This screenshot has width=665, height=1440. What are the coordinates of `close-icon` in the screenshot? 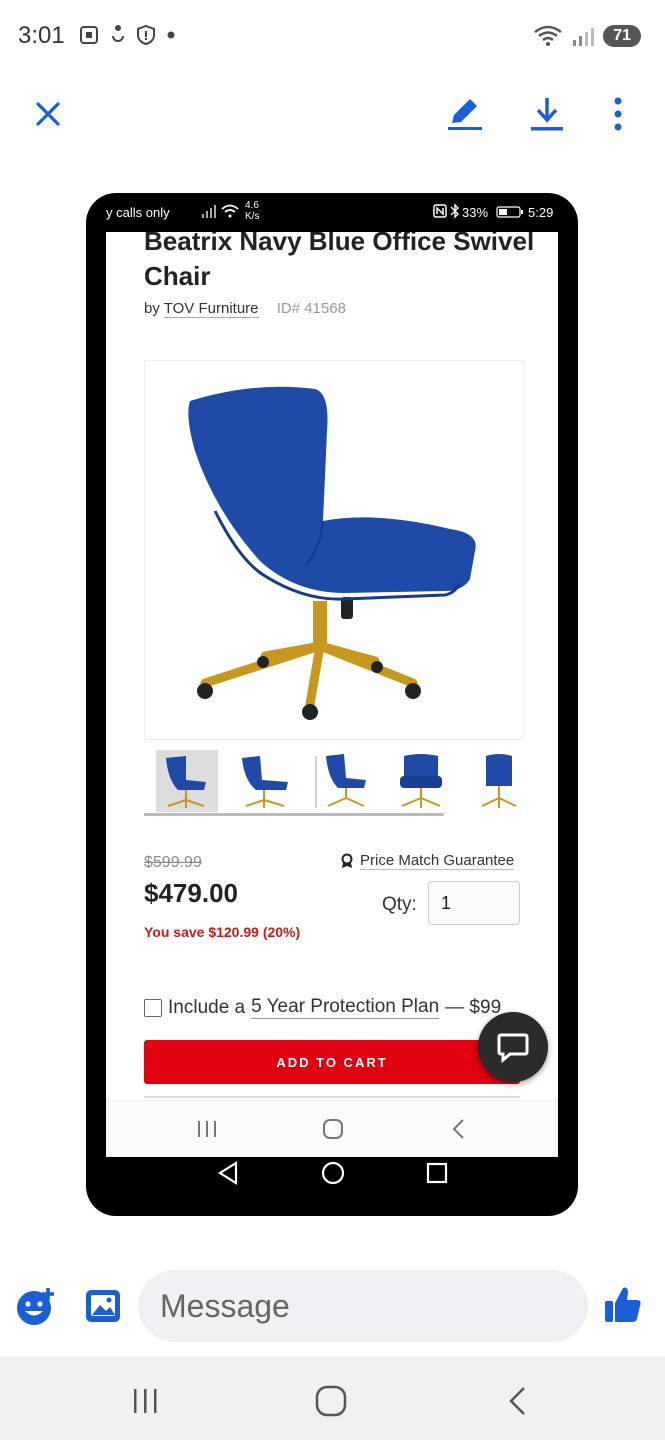 It's located at (48, 114).